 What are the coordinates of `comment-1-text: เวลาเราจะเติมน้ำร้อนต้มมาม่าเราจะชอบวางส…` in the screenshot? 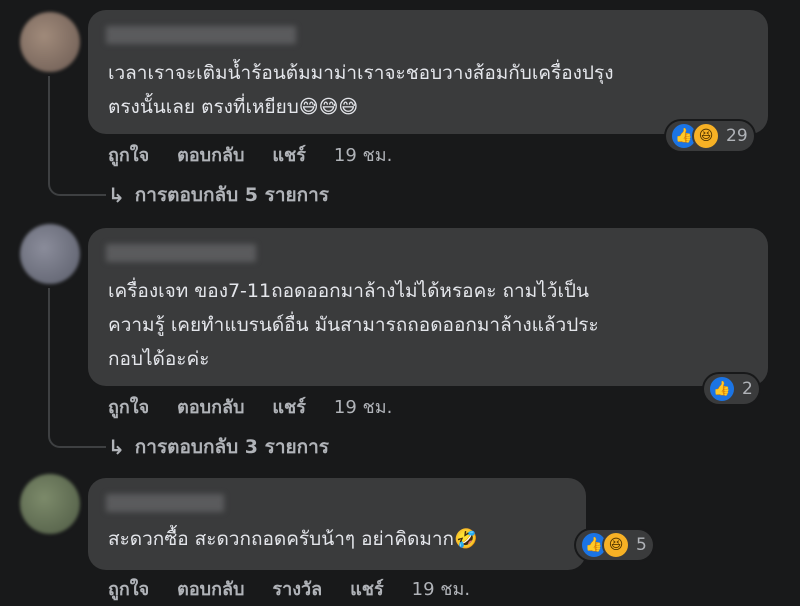 It's located at (361, 90).